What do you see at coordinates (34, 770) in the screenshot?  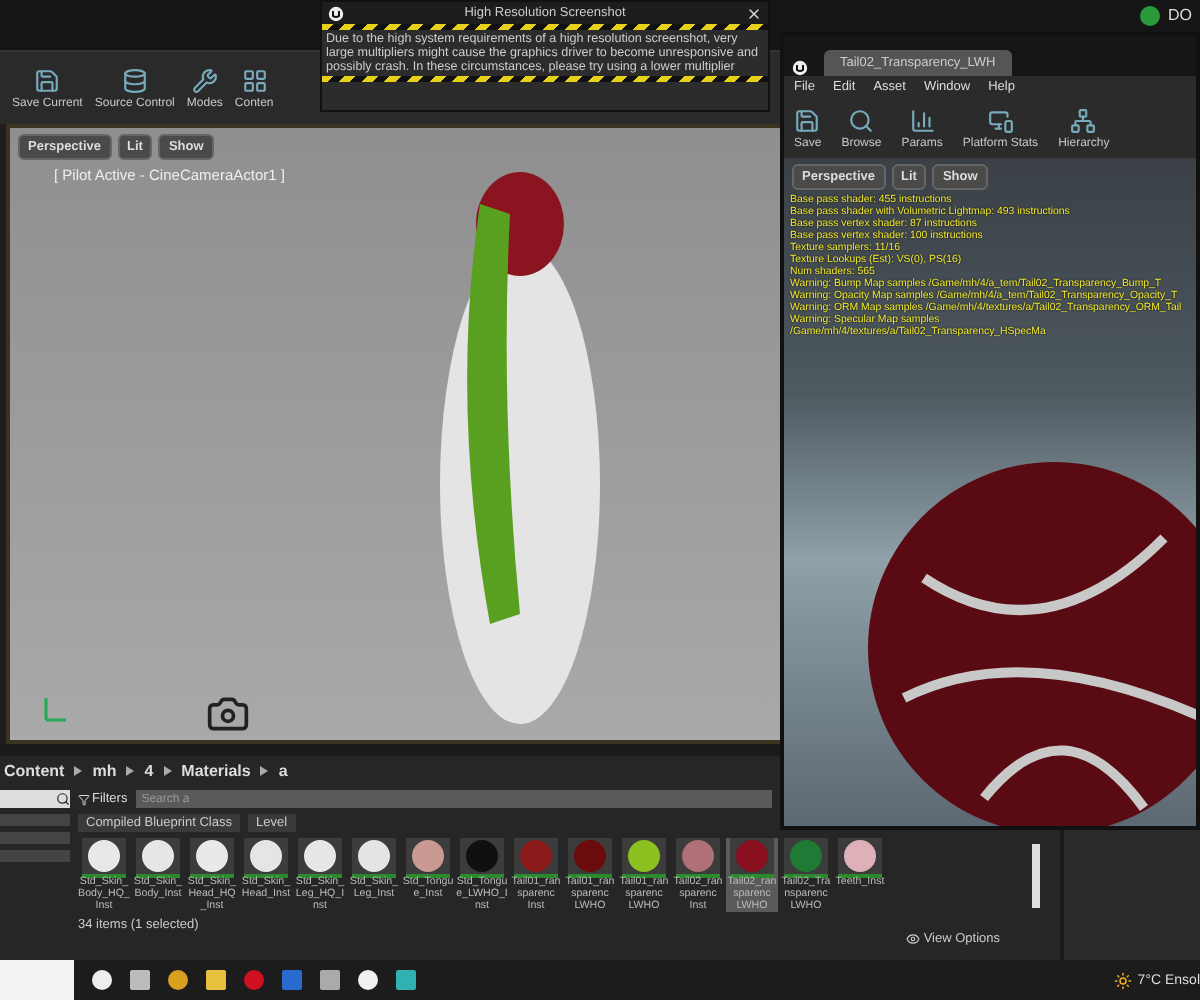 I see `breadcrumb-item: Content` at bounding box center [34, 770].